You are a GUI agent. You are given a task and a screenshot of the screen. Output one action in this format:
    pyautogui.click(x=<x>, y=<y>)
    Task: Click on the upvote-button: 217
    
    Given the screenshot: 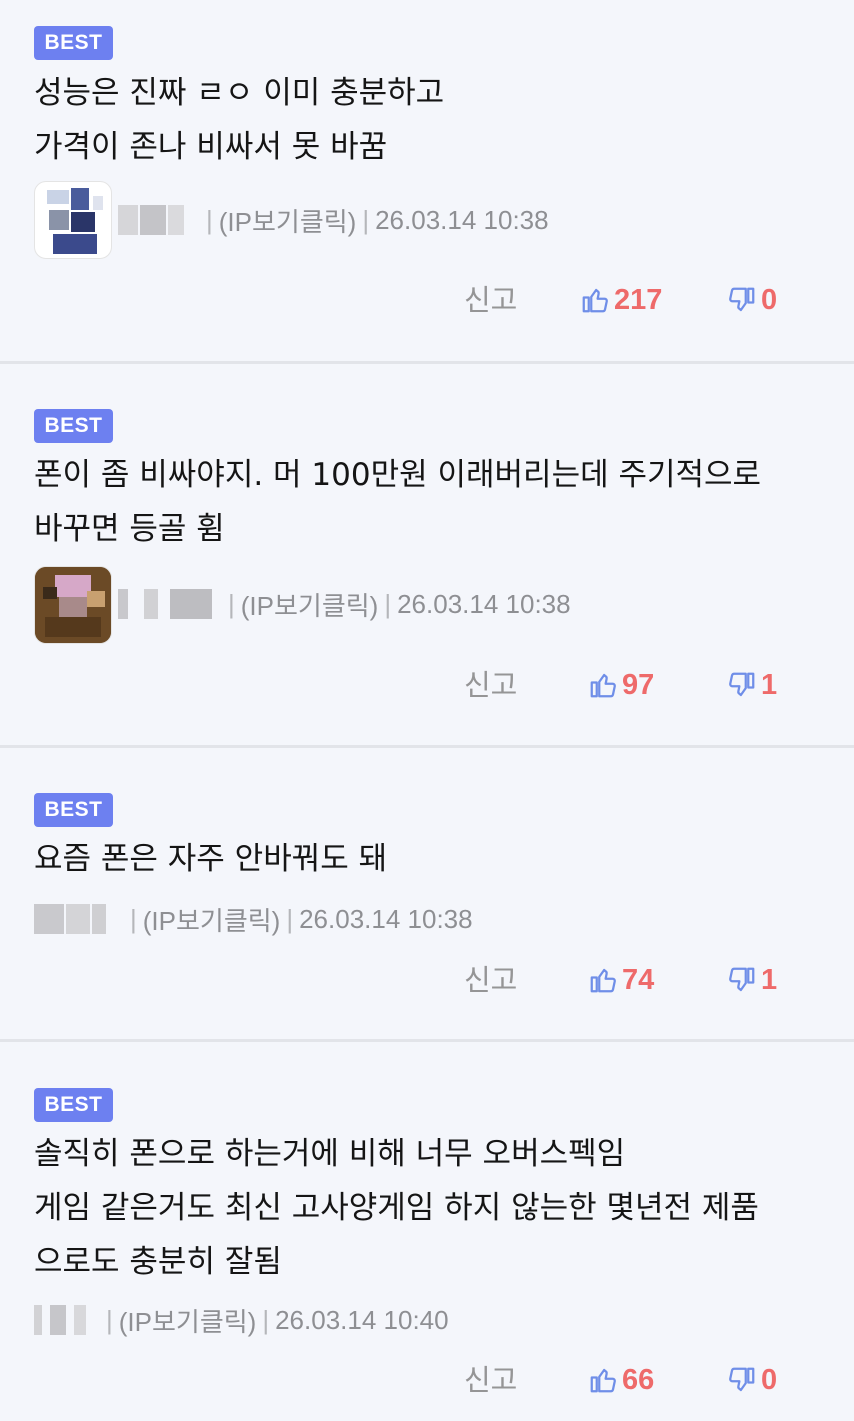 What is the action you would take?
    pyautogui.click(x=621, y=300)
    